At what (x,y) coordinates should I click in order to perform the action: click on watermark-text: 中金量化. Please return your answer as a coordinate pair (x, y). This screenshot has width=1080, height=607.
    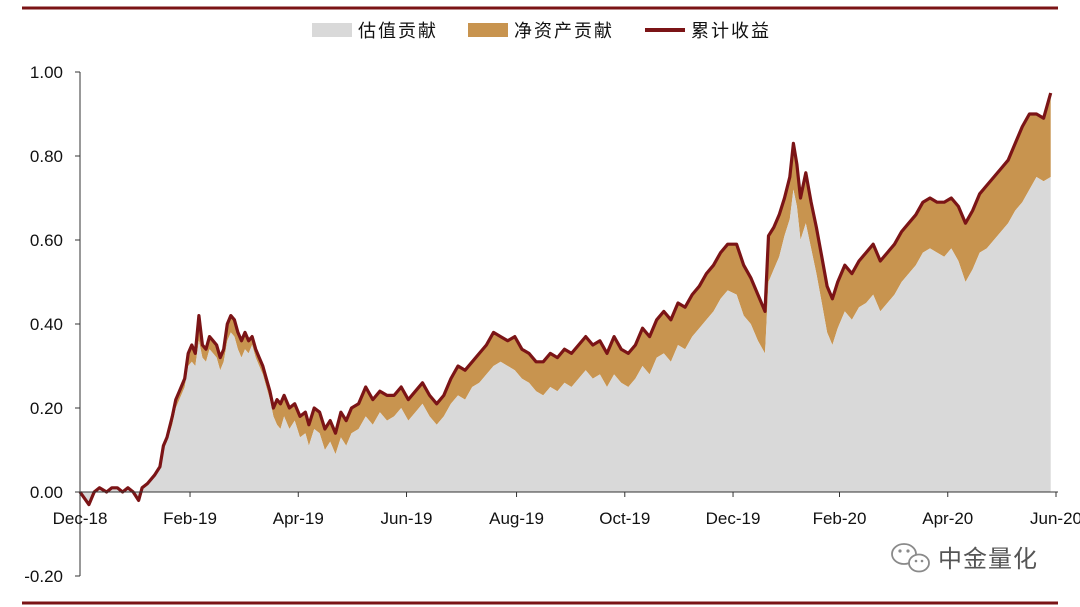
    Looking at the image, I should click on (988, 559).